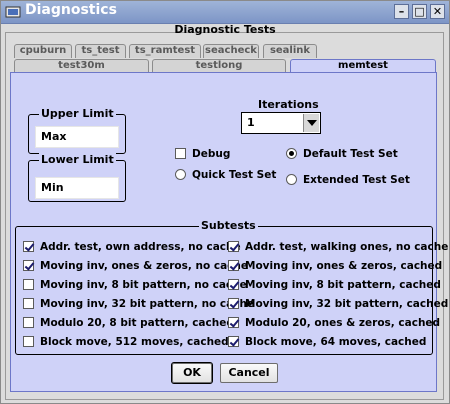  Describe the element at coordinates (347, 247) in the screenshot. I see `subtest-label: Addr. test, walking ones, no cache` at that location.